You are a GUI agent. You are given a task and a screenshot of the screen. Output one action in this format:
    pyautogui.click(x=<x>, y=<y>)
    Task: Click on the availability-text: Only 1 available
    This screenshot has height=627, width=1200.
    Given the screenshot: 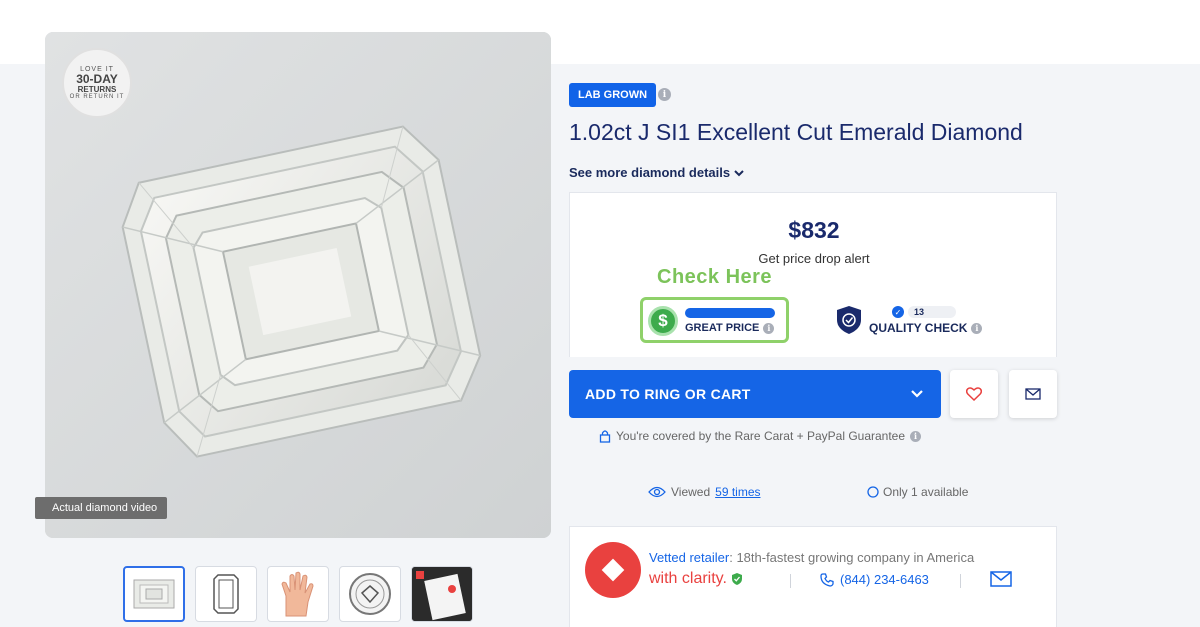 What is the action you would take?
    pyautogui.click(x=926, y=492)
    